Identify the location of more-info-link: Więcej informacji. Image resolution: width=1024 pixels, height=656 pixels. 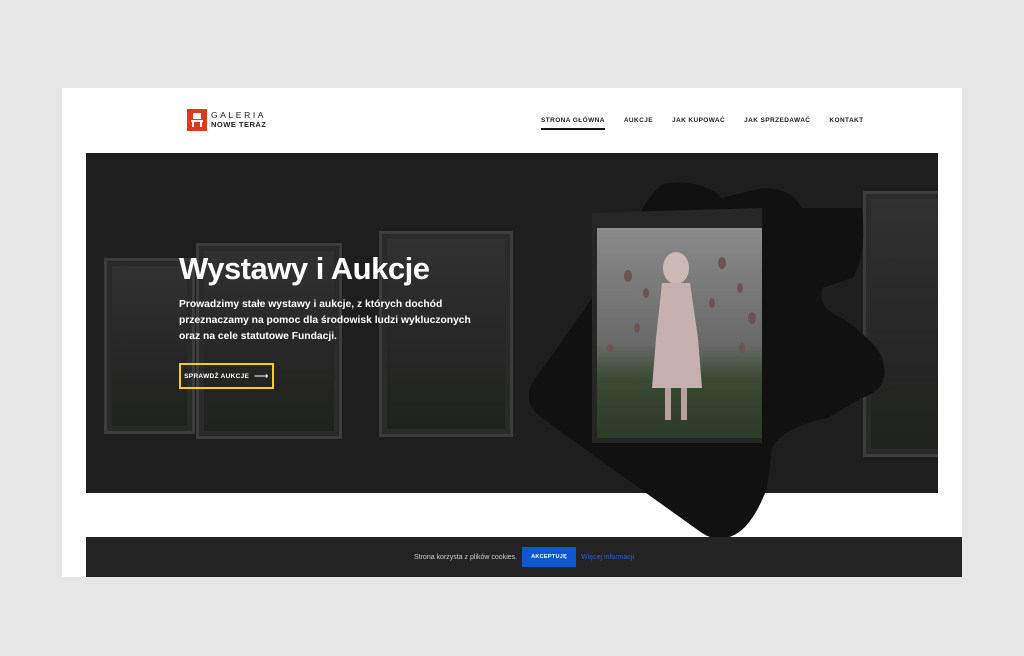
(607, 557).